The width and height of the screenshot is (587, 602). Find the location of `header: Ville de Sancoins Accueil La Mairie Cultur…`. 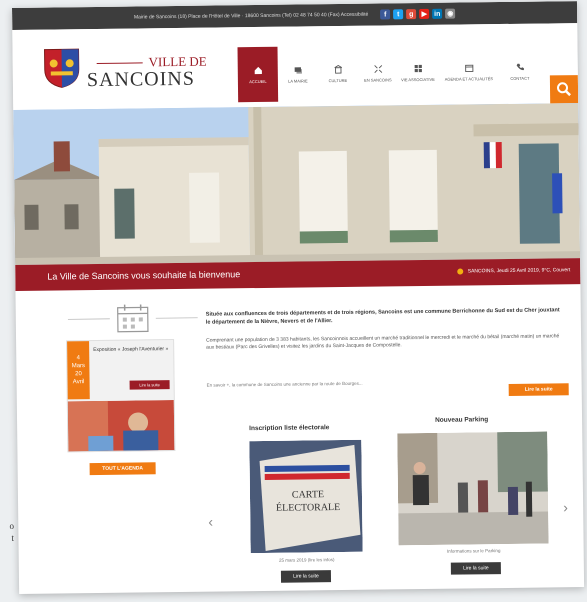

header: Ville de Sancoins Accueil La Mairie Cultur… is located at coordinates (295, 66).